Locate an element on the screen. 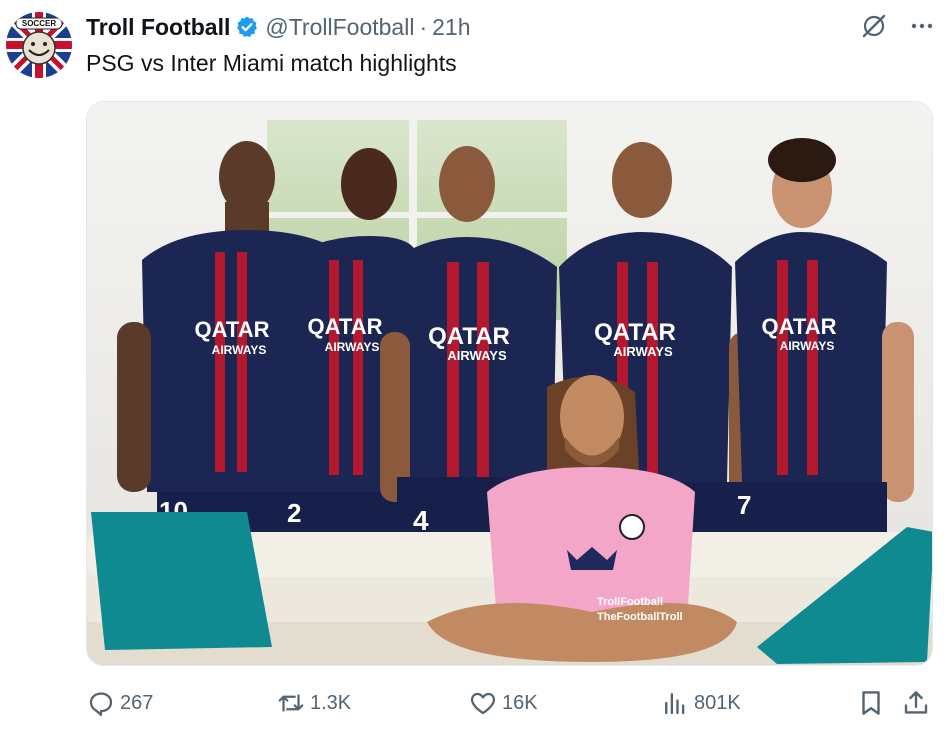  watermark-twitter: TrollFootball is located at coordinates (630, 602).